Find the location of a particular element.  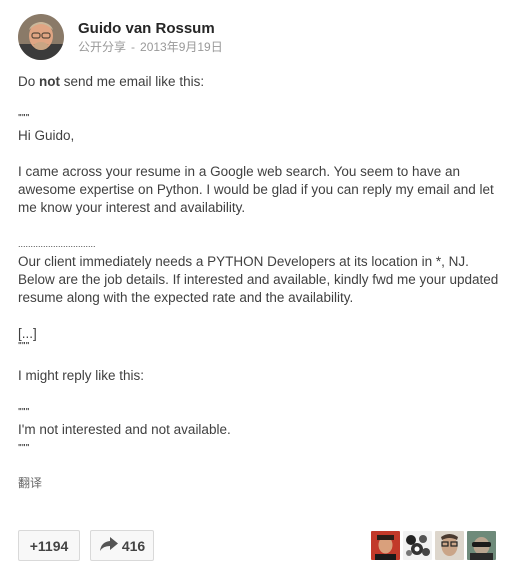

author-block: Guido van Rossum 公开分享 -2013年9月19日 is located at coordinates (150, 37).